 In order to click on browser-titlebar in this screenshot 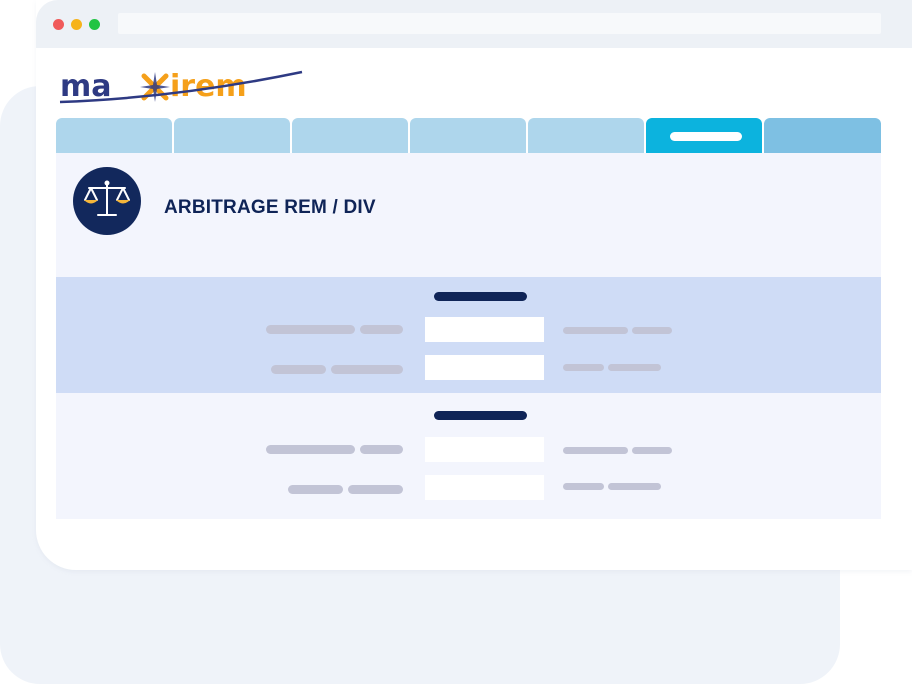, I will do `click(474, 24)`.